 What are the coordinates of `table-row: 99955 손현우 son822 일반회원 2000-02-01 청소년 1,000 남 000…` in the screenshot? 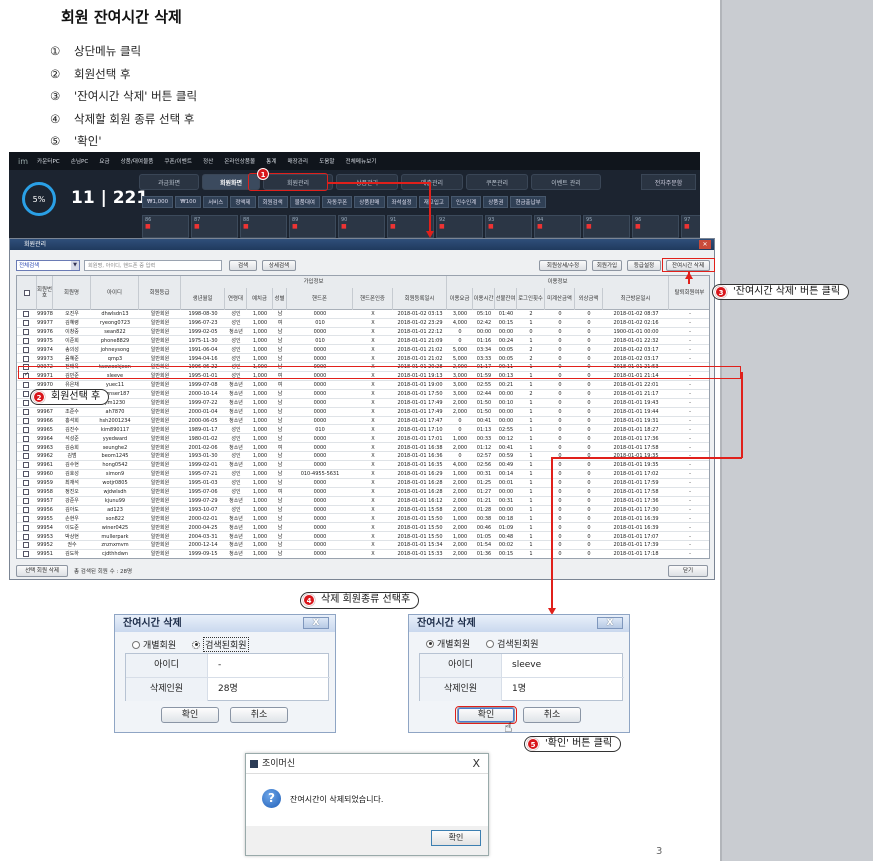 It's located at (363, 519).